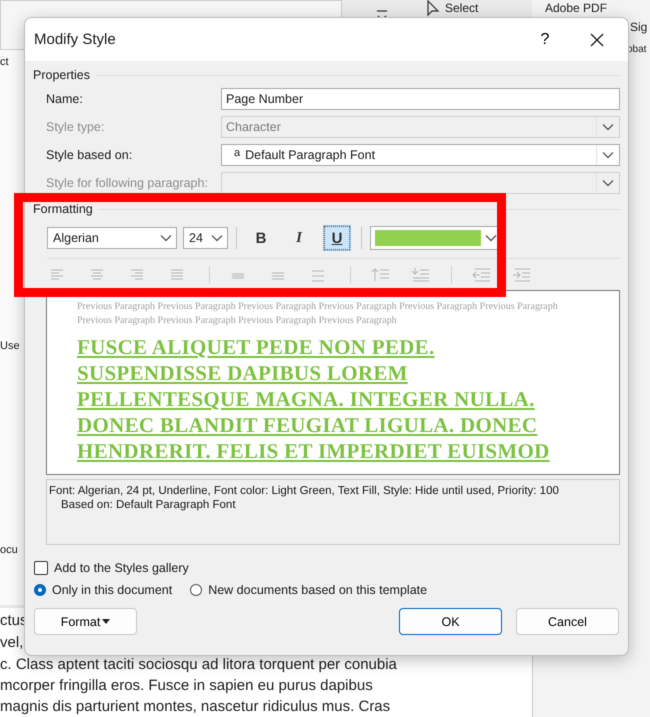  What do you see at coordinates (148, 505) in the screenshot?
I see `description-text: Based on: Default Paragraph Font` at bounding box center [148, 505].